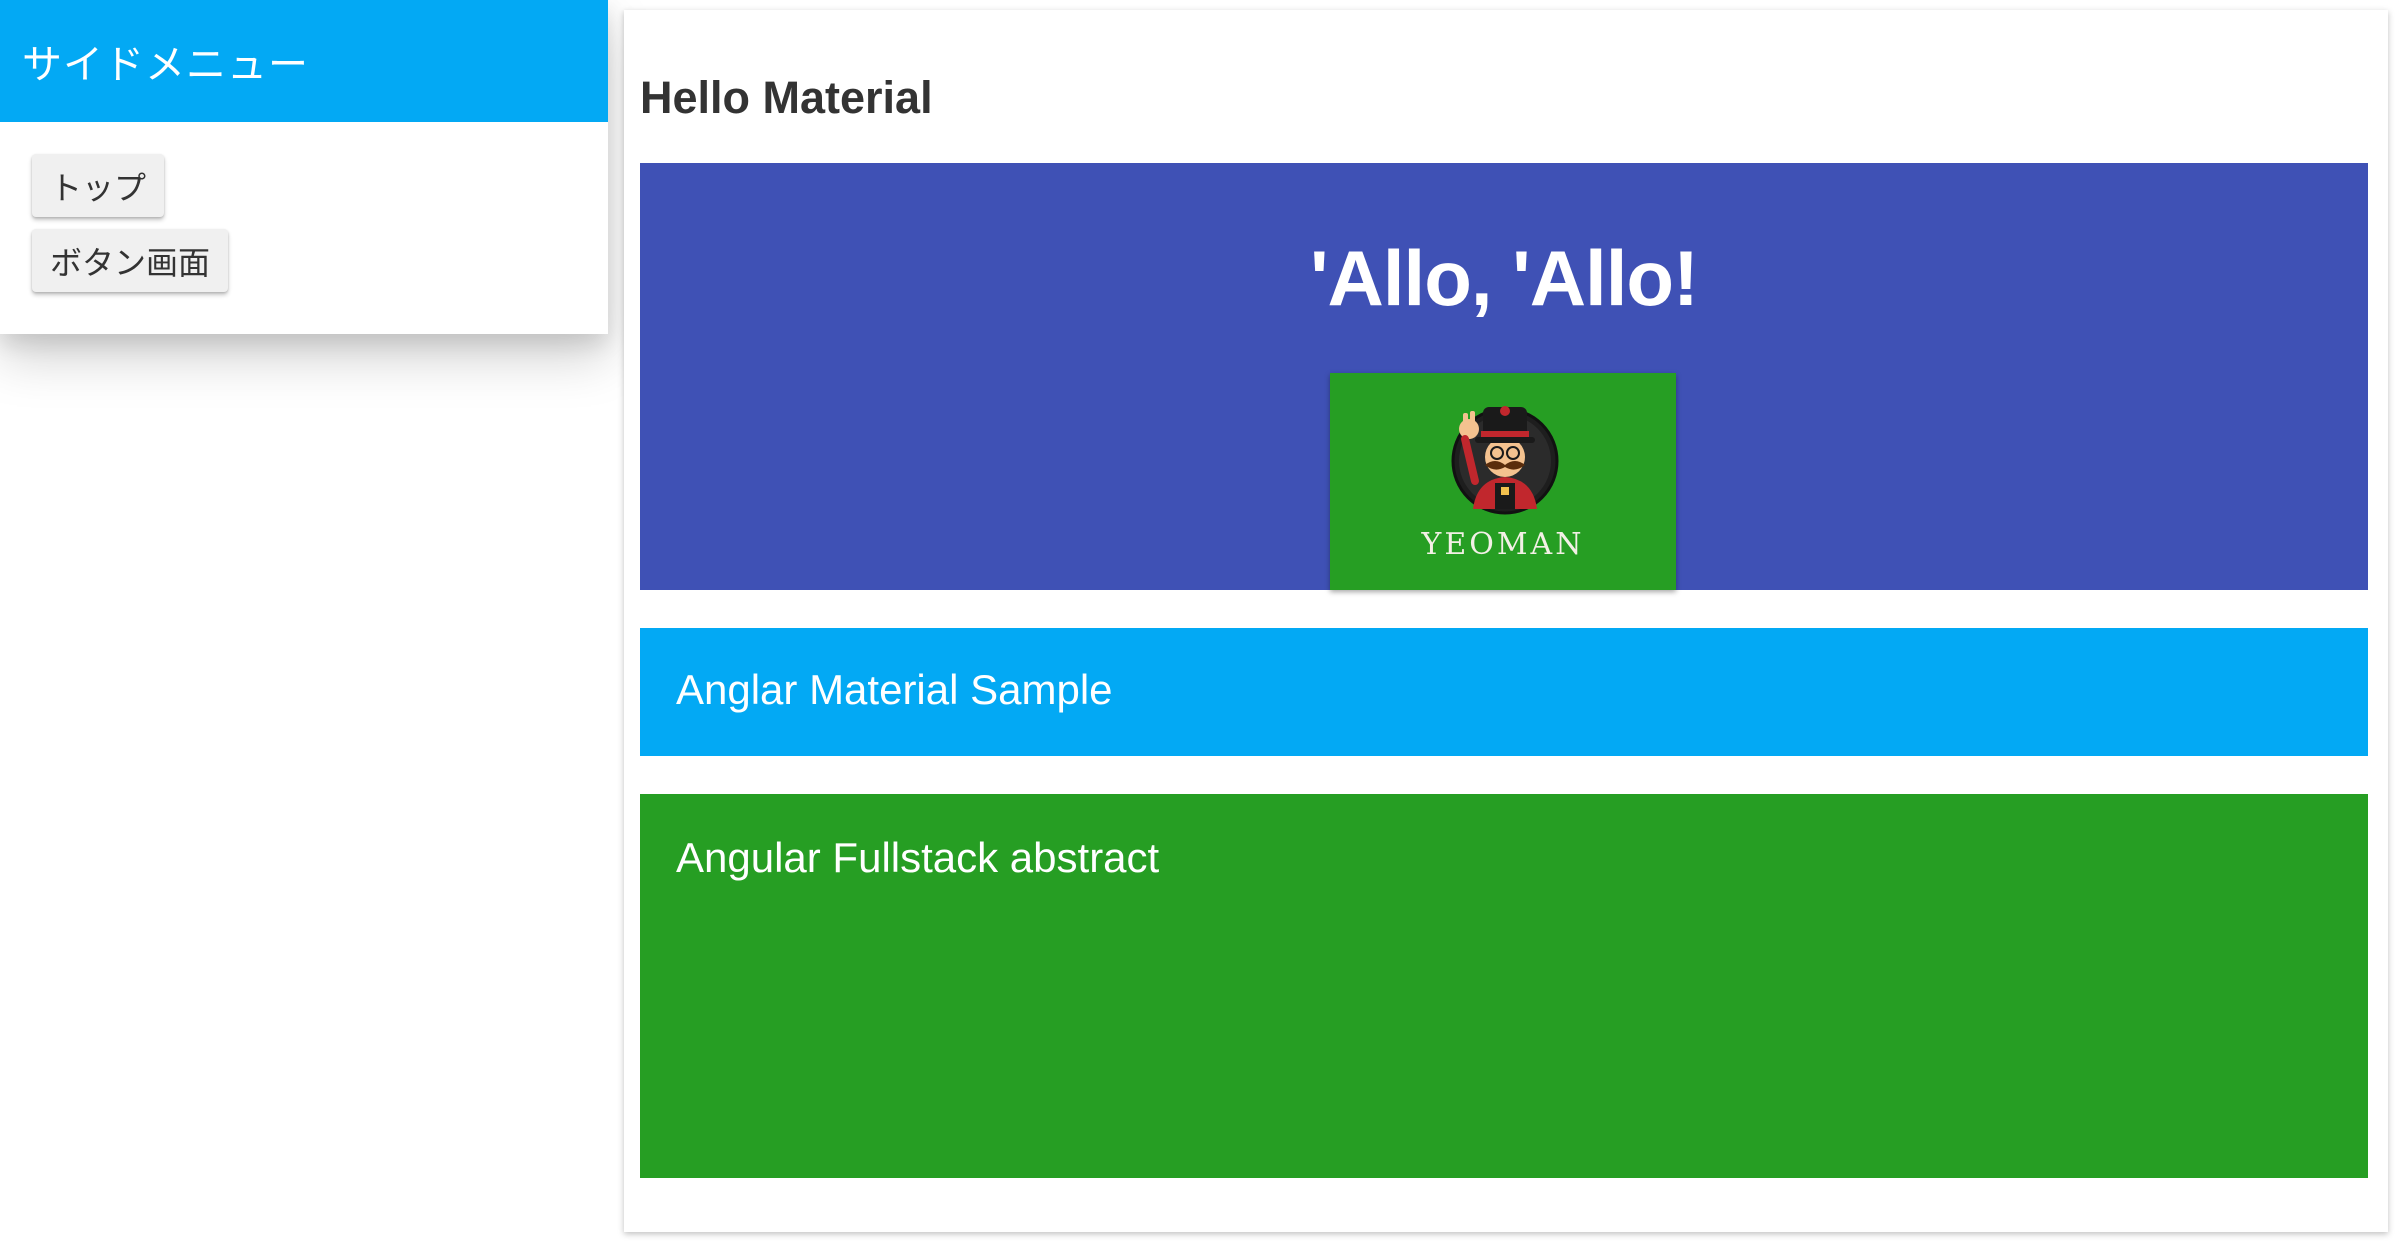  What do you see at coordinates (1504, 692) in the screenshot?
I see `material-sample-card: Anglar Material Sample` at bounding box center [1504, 692].